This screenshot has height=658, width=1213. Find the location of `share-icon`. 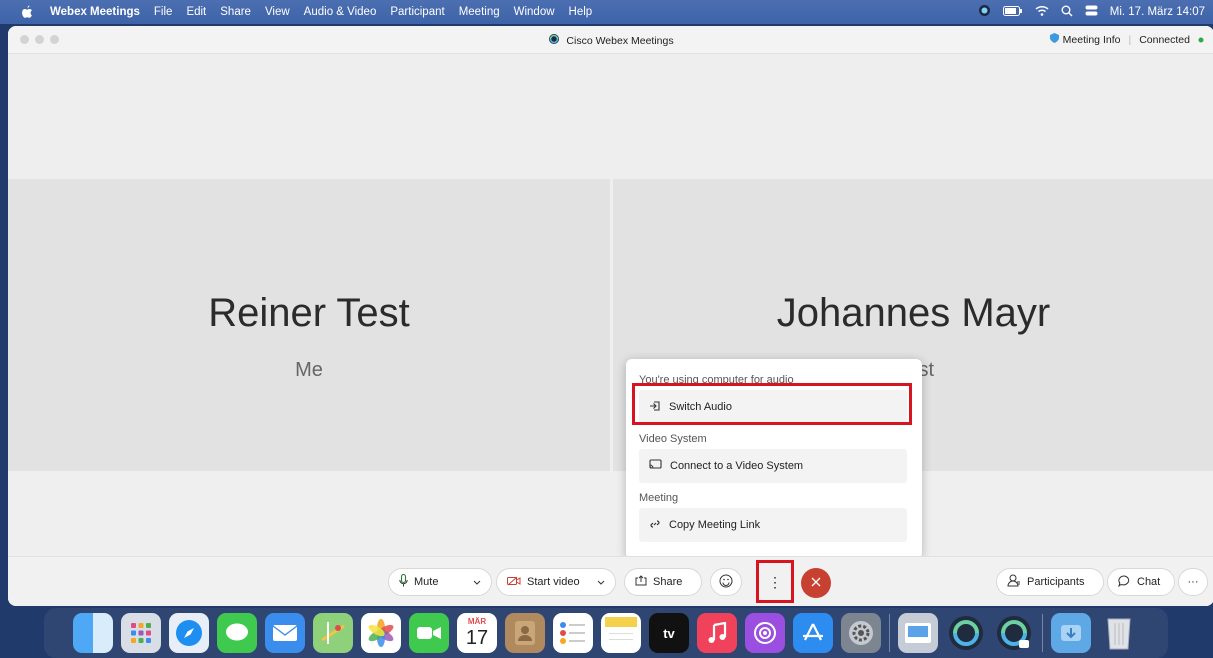

share-icon is located at coordinates (641, 582).